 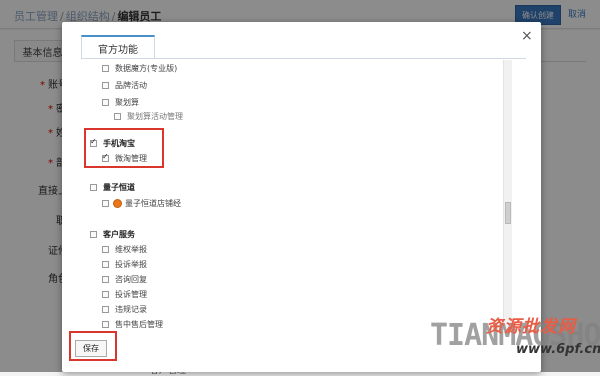 I want to click on close-icon: ×, so click(x=527, y=36).